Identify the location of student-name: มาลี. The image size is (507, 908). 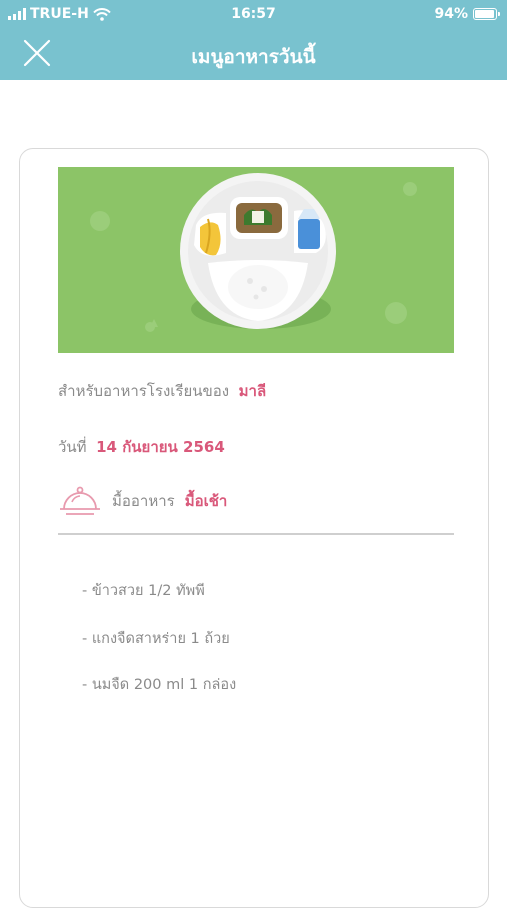
(252, 391).